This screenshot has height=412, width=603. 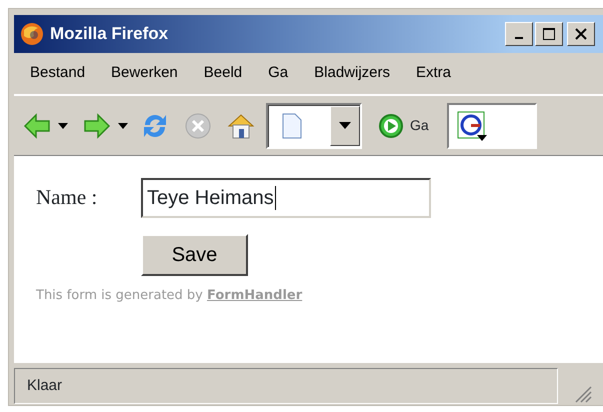 I want to click on name-field: Teye Heimans, so click(x=286, y=198).